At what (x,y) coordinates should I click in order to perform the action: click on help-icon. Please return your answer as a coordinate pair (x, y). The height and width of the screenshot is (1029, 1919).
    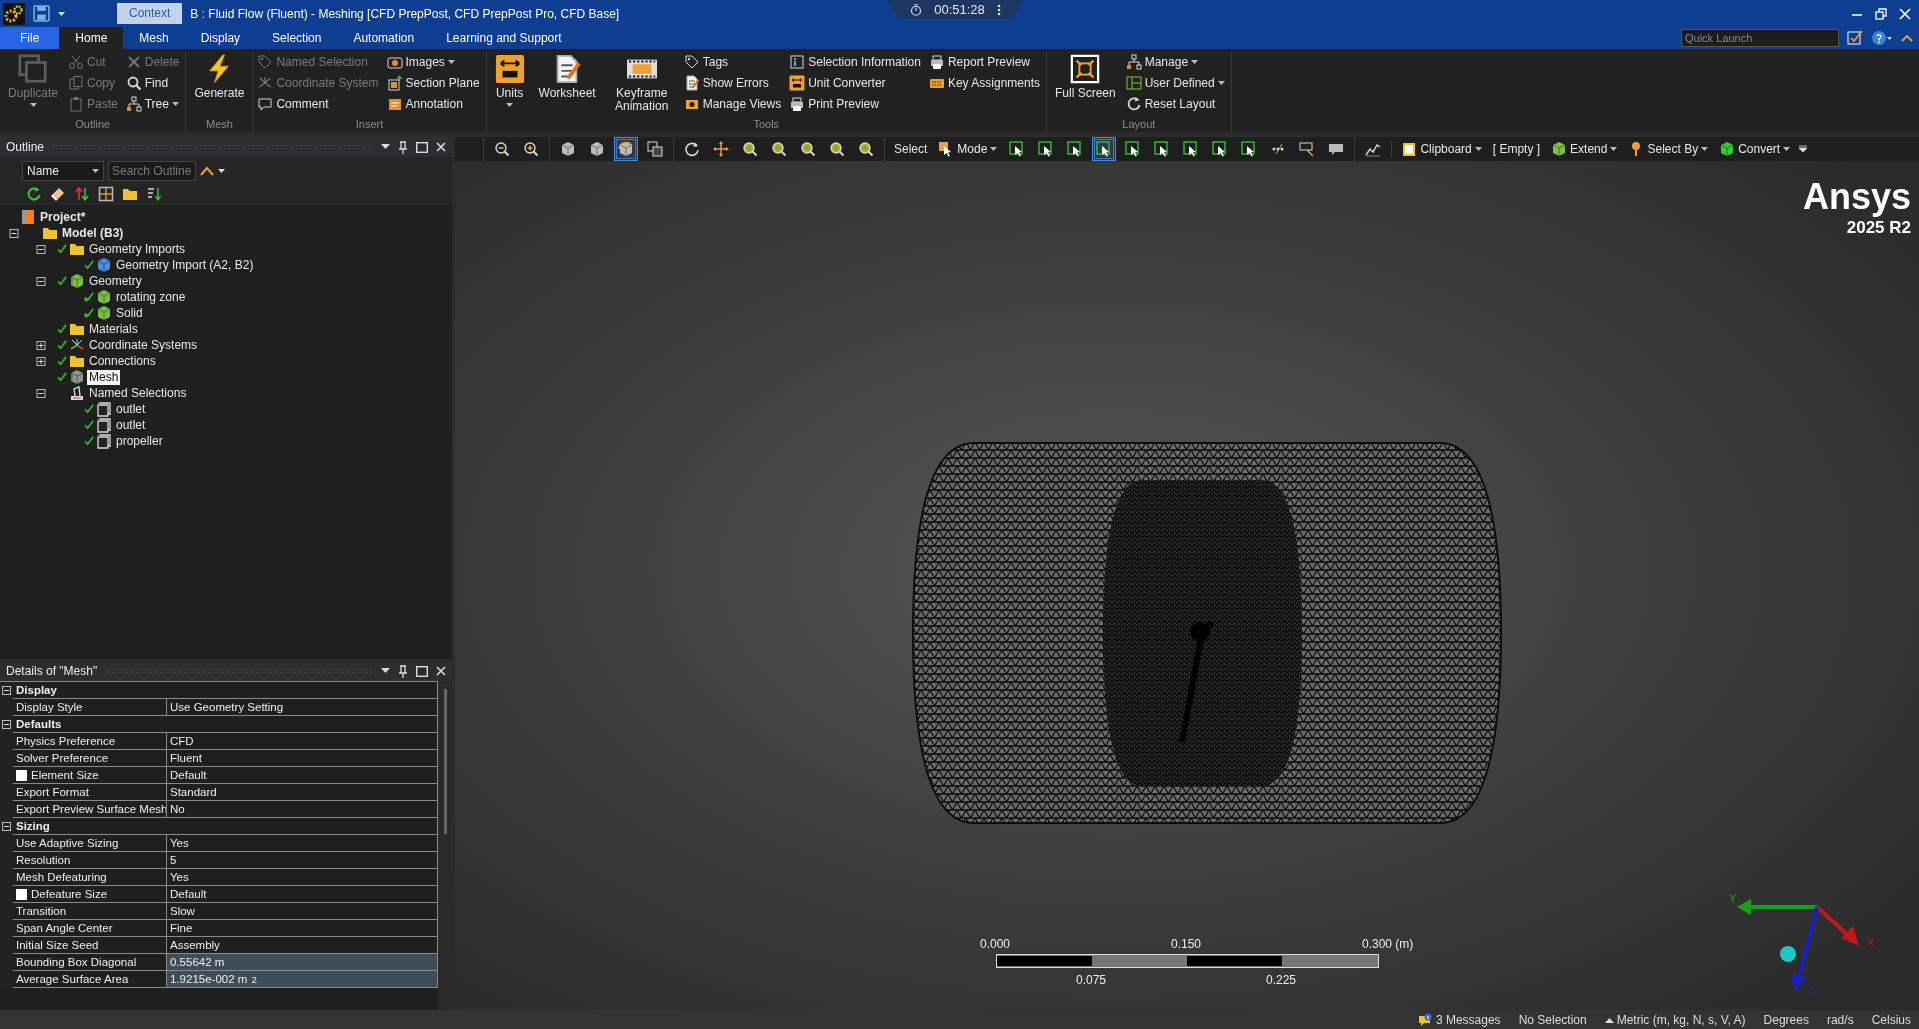
    Looking at the image, I should click on (1882, 38).